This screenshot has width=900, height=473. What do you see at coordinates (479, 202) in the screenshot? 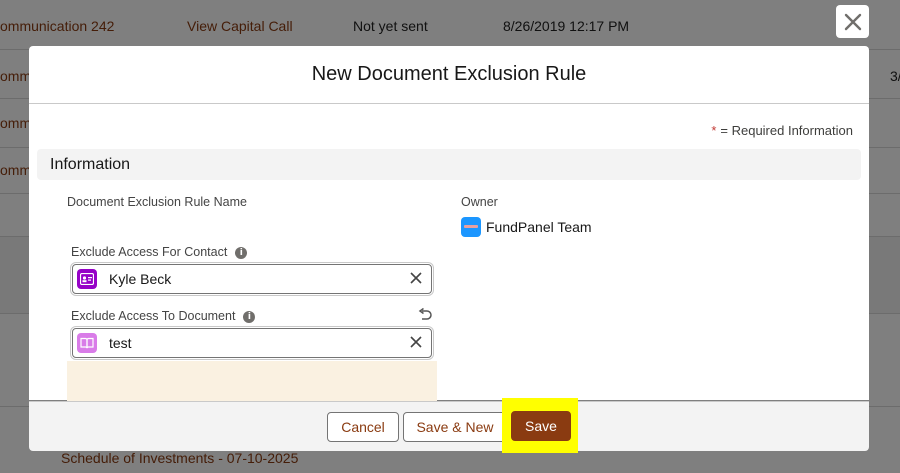
I see `owner-label: Owner` at bounding box center [479, 202].